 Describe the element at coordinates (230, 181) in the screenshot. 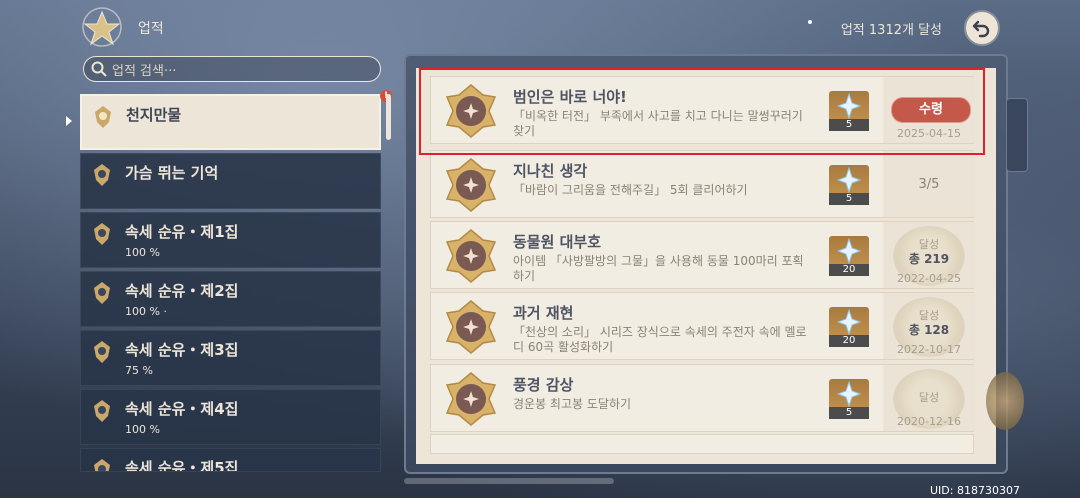

I see `category-item-1: 가슴 뛰는 기억` at that location.